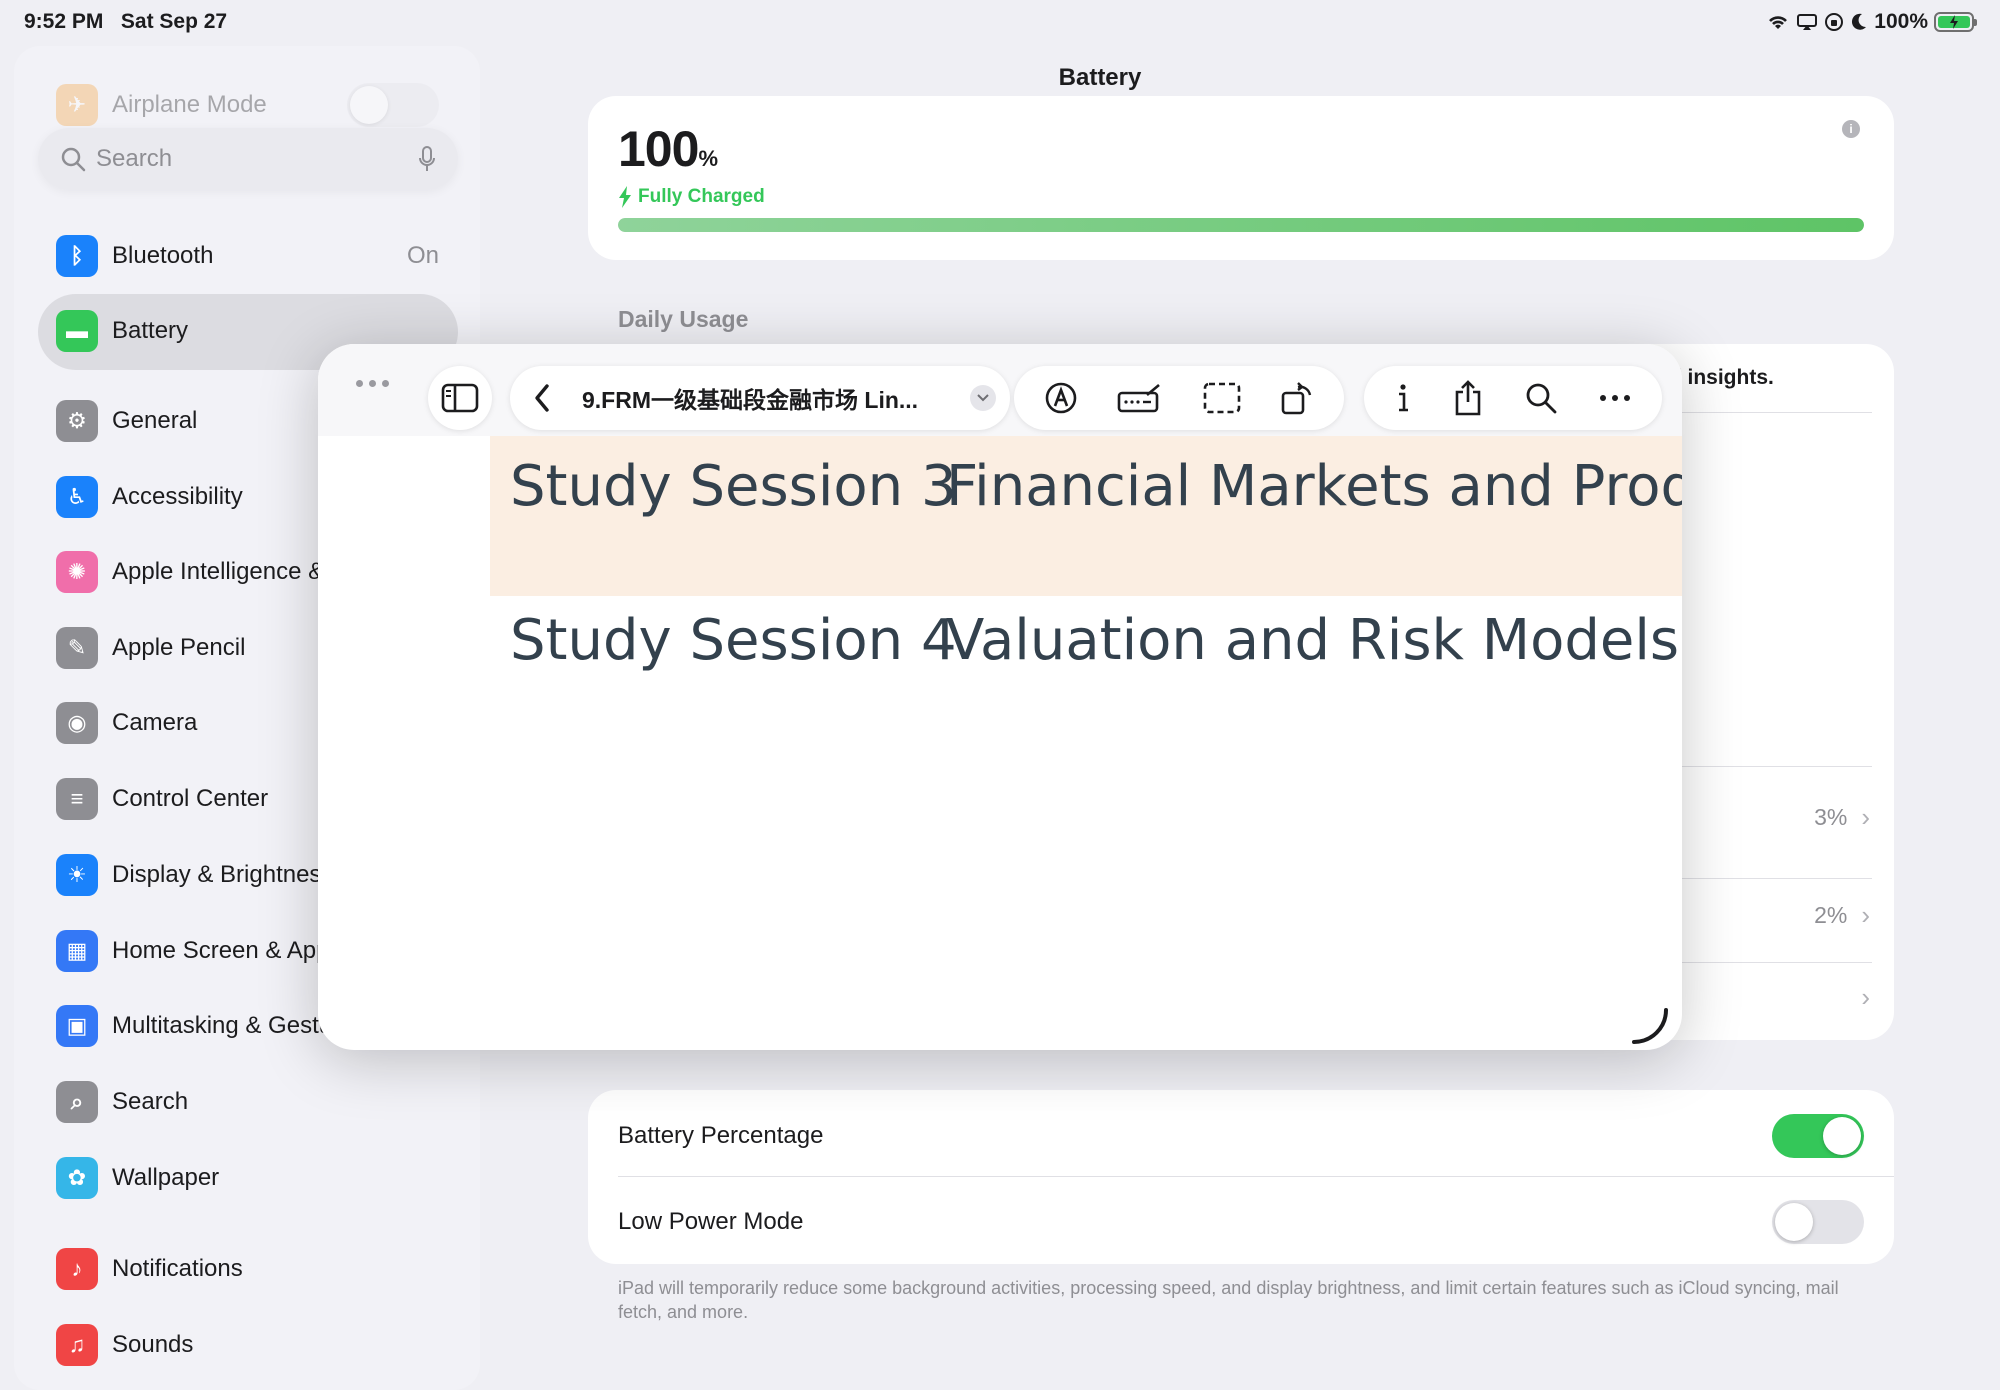  Describe the element at coordinates (1722, 377) in the screenshot. I see `insights-text: ll insights.` at that location.